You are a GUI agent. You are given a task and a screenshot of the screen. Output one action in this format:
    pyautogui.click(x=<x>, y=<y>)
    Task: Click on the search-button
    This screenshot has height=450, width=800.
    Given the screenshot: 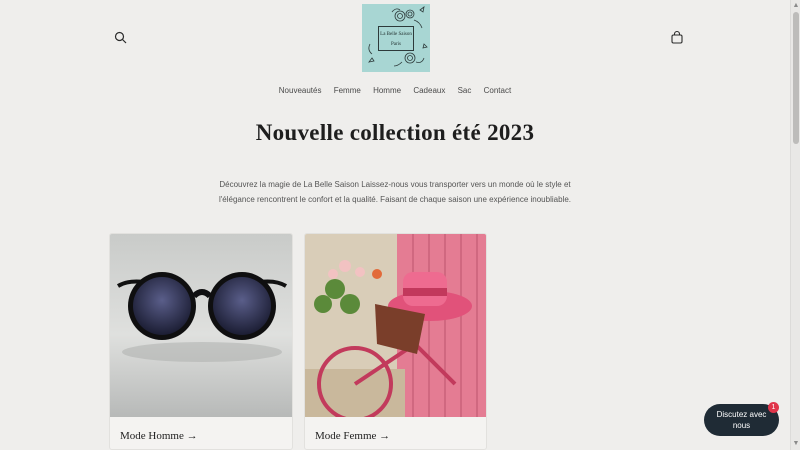 What is the action you would take?
    pyautogui.click(x=121, y=38)
    